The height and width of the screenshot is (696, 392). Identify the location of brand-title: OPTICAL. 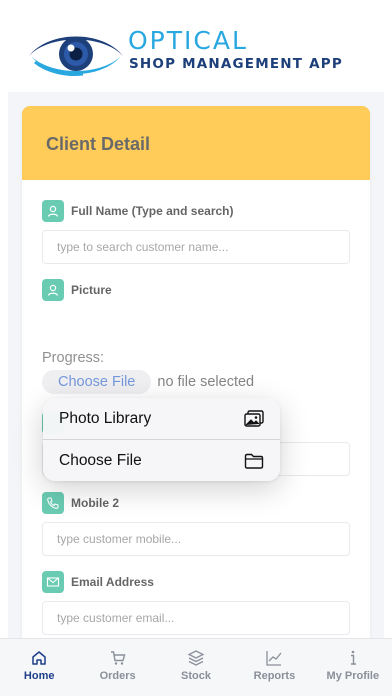
(188, 40).